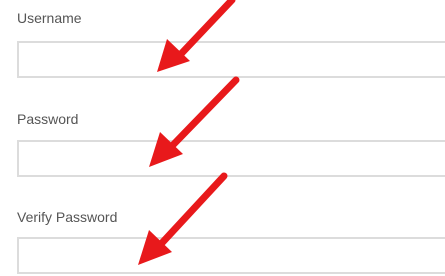 Image resolution: width=445 pixels, height=276 pixels. What do you see at coordinates (231, 255) in the screenshot?
I see `verify-password-field` at bounding box center [231, 255].